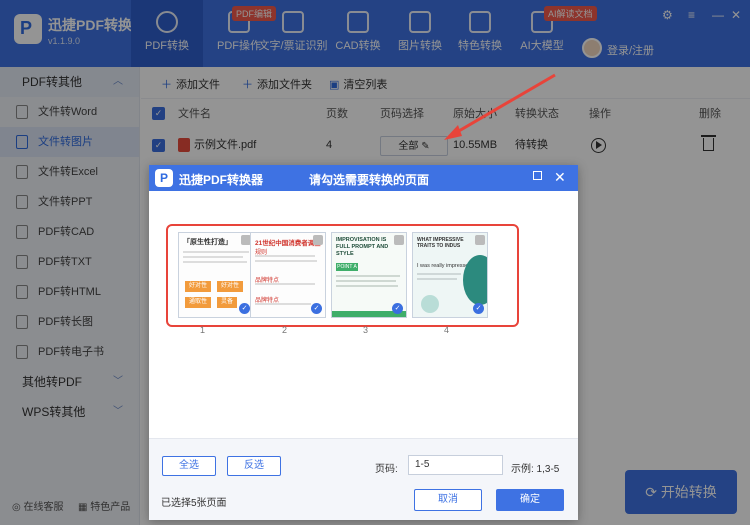 This screenshot has height=525, width=750. Describe the element at coordinates (537, 175) in the screenshot. I see `maximize-icon` at that location.